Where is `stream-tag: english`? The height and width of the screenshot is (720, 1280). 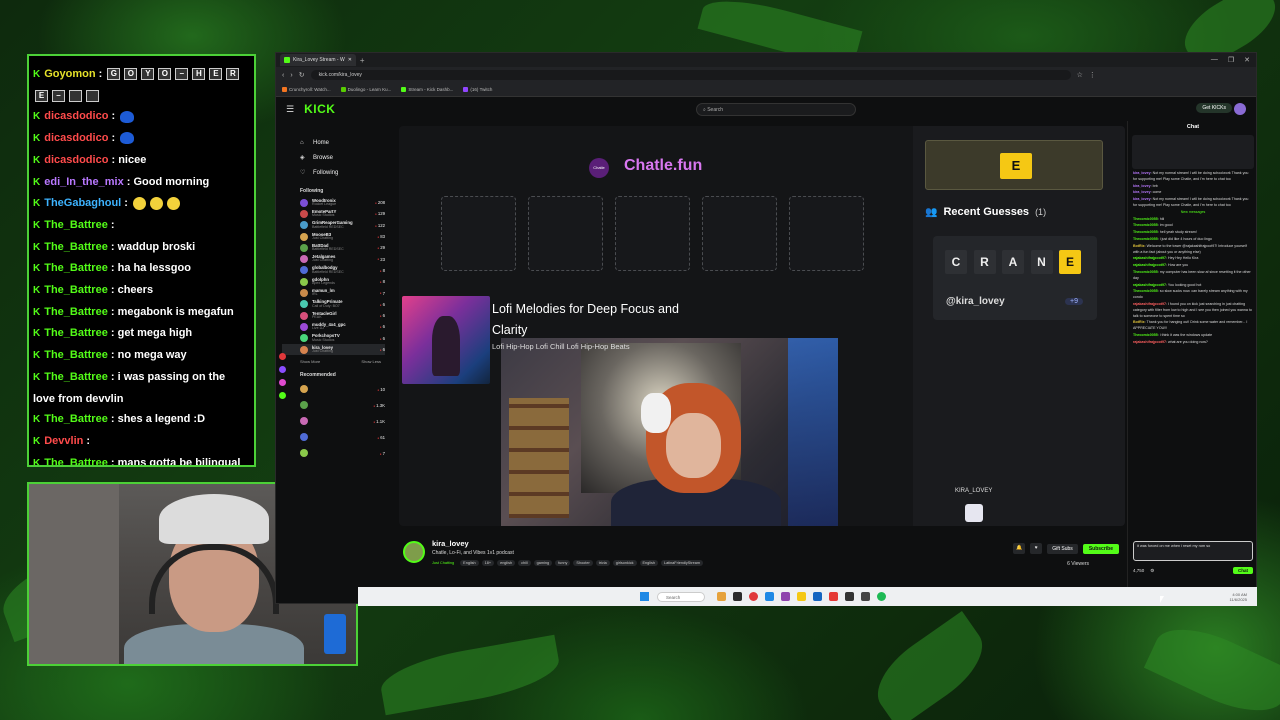
stream-tag: english is located at coordinates (506, 563).